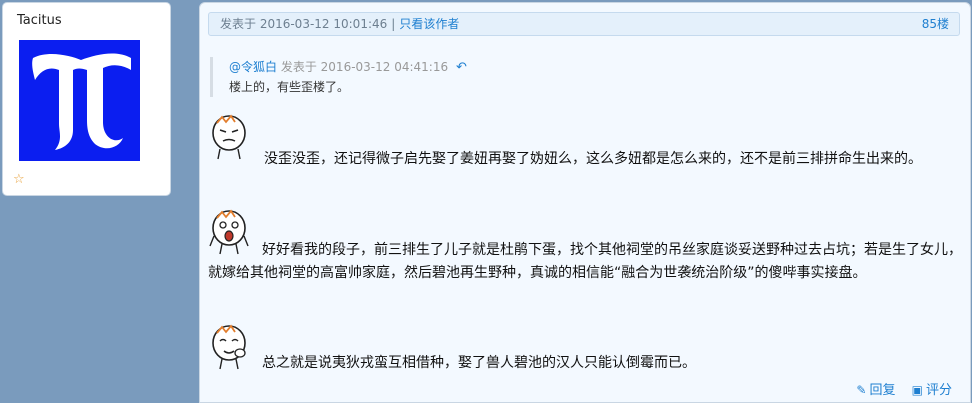 Image resolution: width=972 pixels, height=403 pixels. What do you see at coordinates (364, 67) in the screenshot?
I see `quote-meta: 发表于 2016-03-12 04:41:16` at bounding box center [364, 67].